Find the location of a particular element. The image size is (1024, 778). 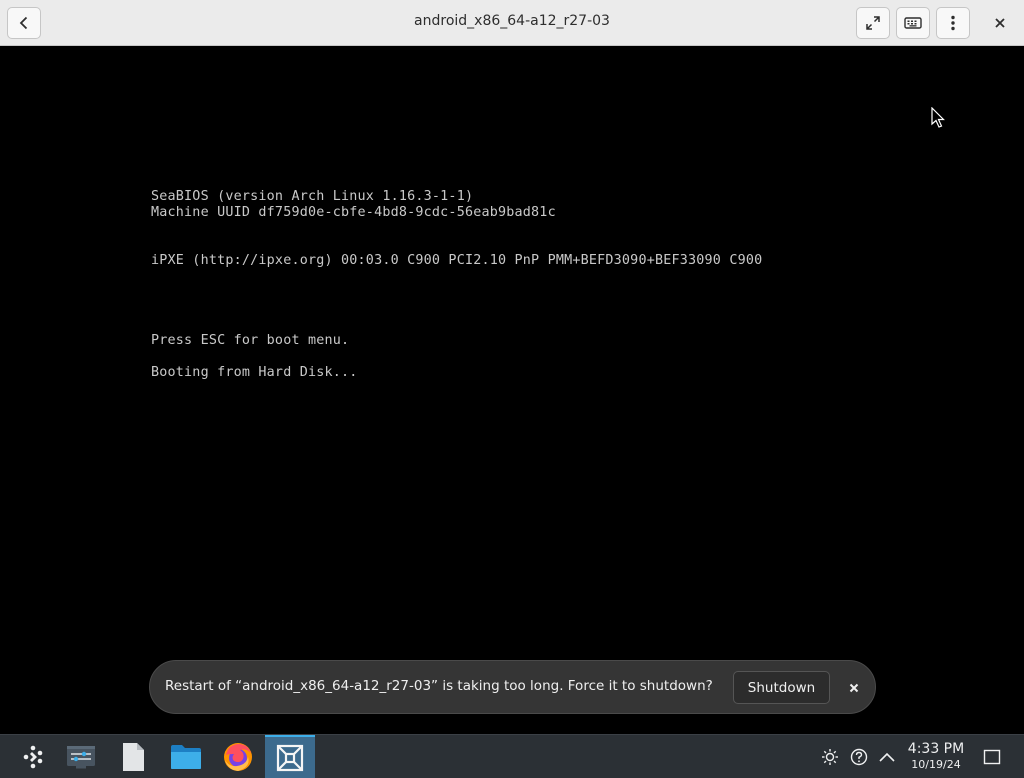

header-bar: android_x86_64-a12_r27-03 is located at coordinates (512, 23).